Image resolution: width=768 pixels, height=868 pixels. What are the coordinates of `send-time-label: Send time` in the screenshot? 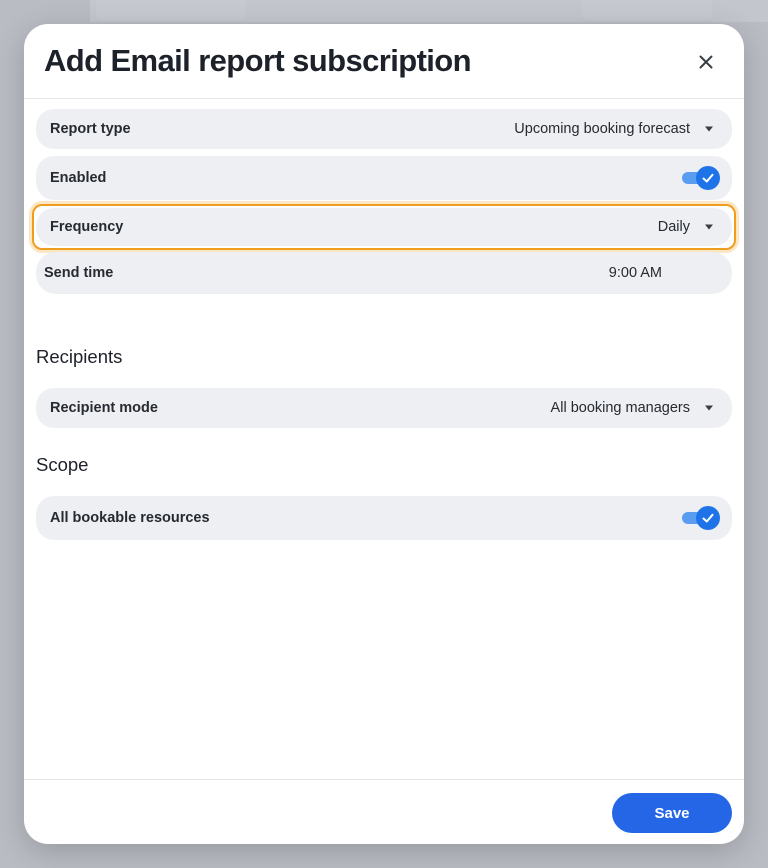 It's located at (79, 273).